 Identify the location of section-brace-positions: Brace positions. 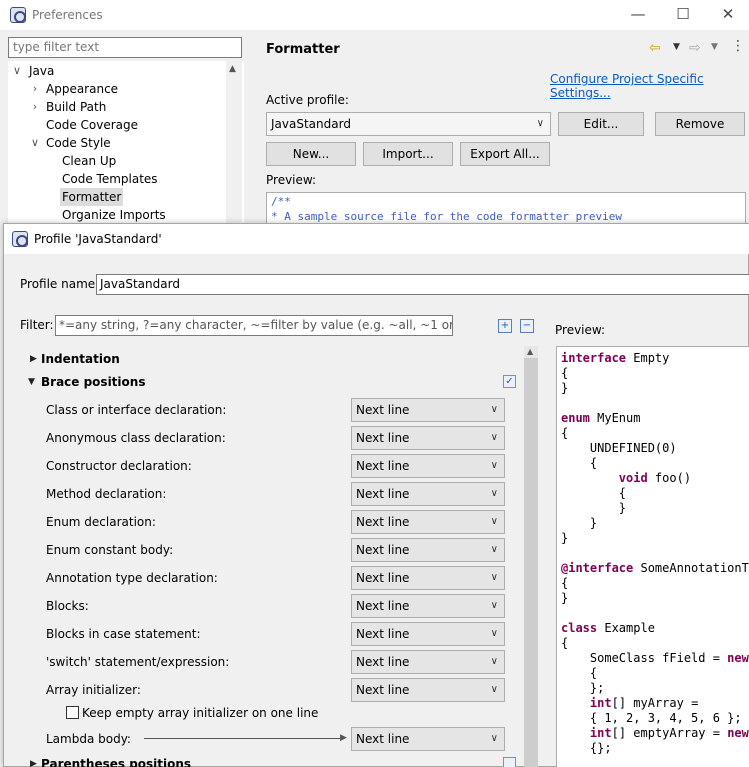
(93, 382).